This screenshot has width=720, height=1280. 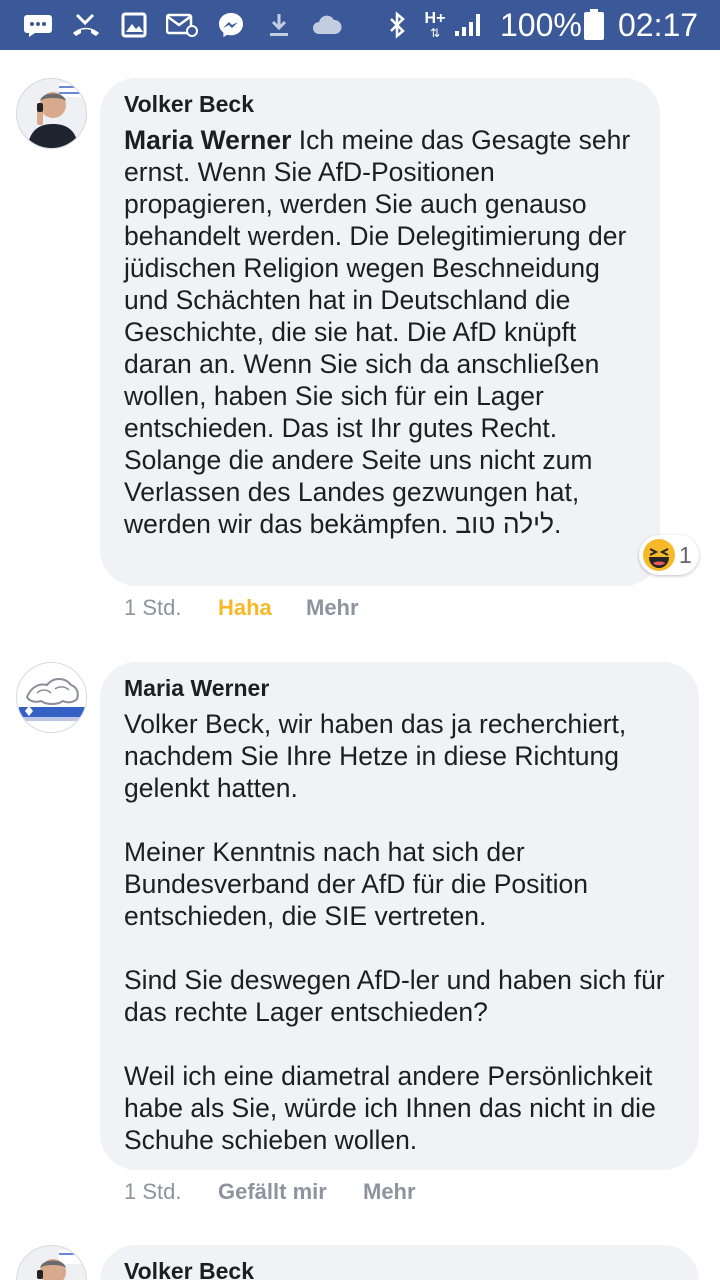 What do you see at coordinates (231, 25) in the screenshot?
I see `messenger-icon` at bounding box center [231, 25].